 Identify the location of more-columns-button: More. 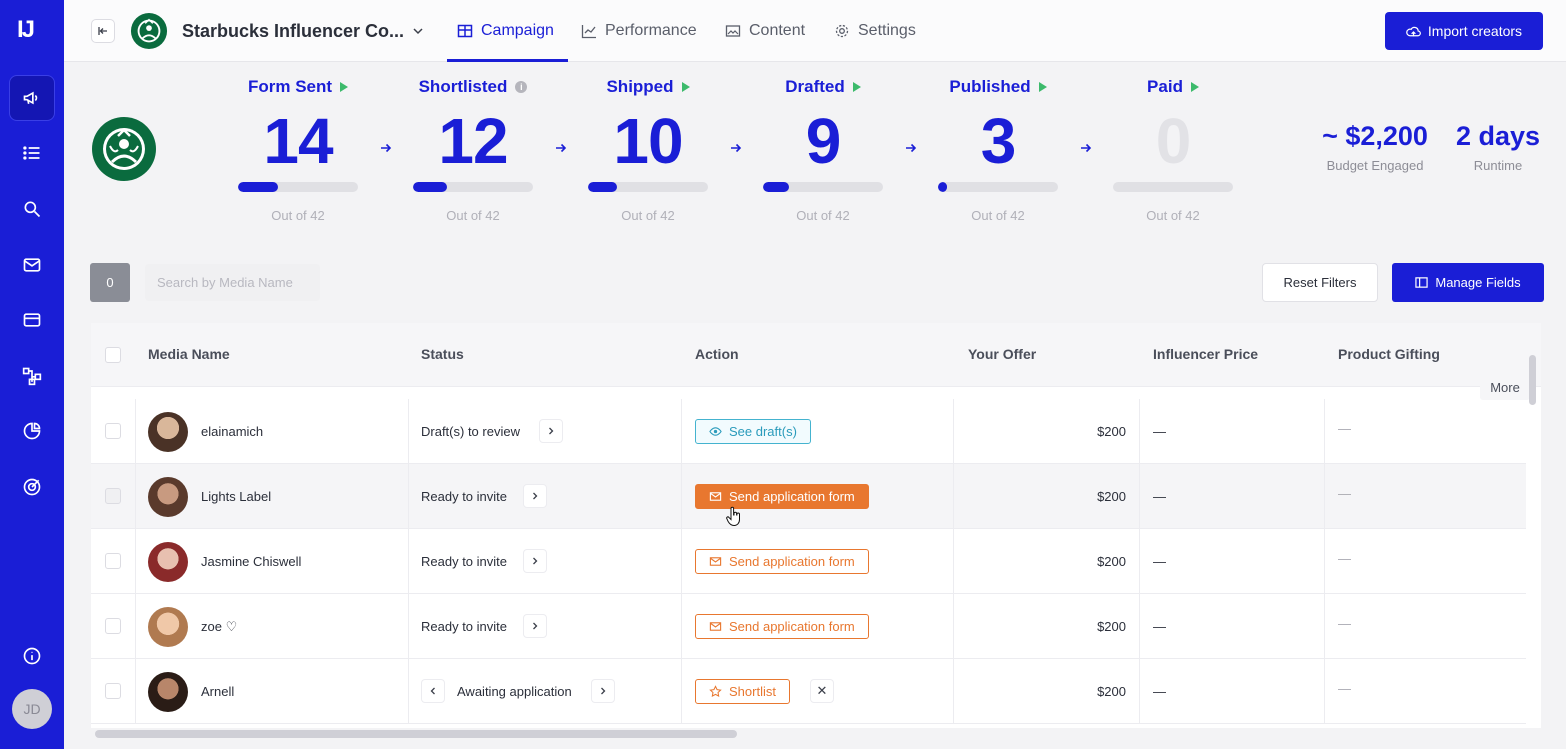
(1505, 387).